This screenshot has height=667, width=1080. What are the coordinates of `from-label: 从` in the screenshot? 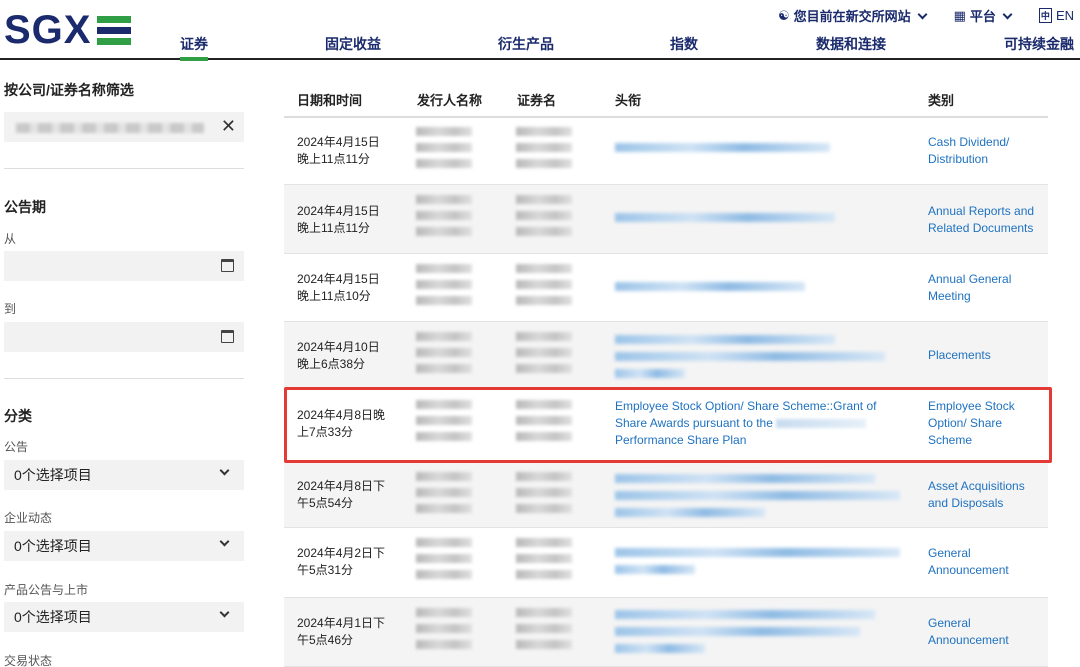 It's located at (10, 239).